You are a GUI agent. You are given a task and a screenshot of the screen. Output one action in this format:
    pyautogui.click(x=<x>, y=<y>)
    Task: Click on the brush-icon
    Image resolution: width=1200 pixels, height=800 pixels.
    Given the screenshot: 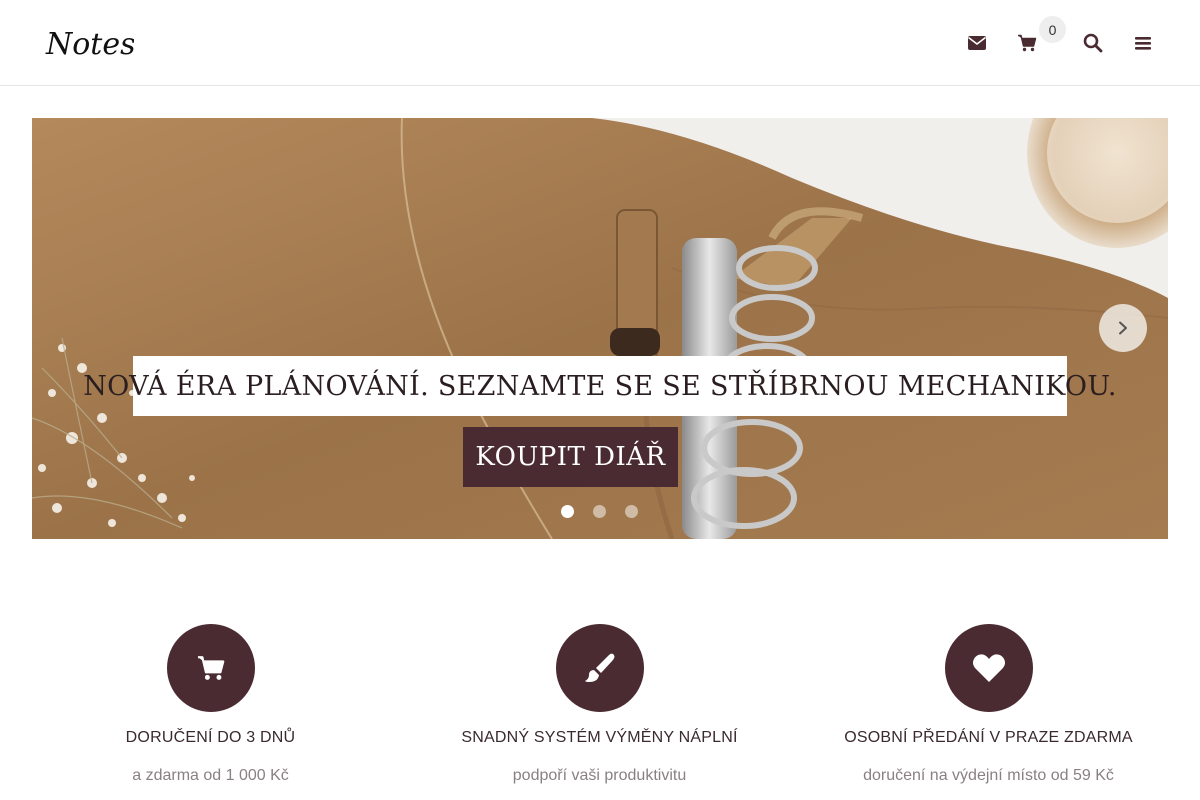 What is the action you would take?
    pyautogui.click(x=599, y=667)
    